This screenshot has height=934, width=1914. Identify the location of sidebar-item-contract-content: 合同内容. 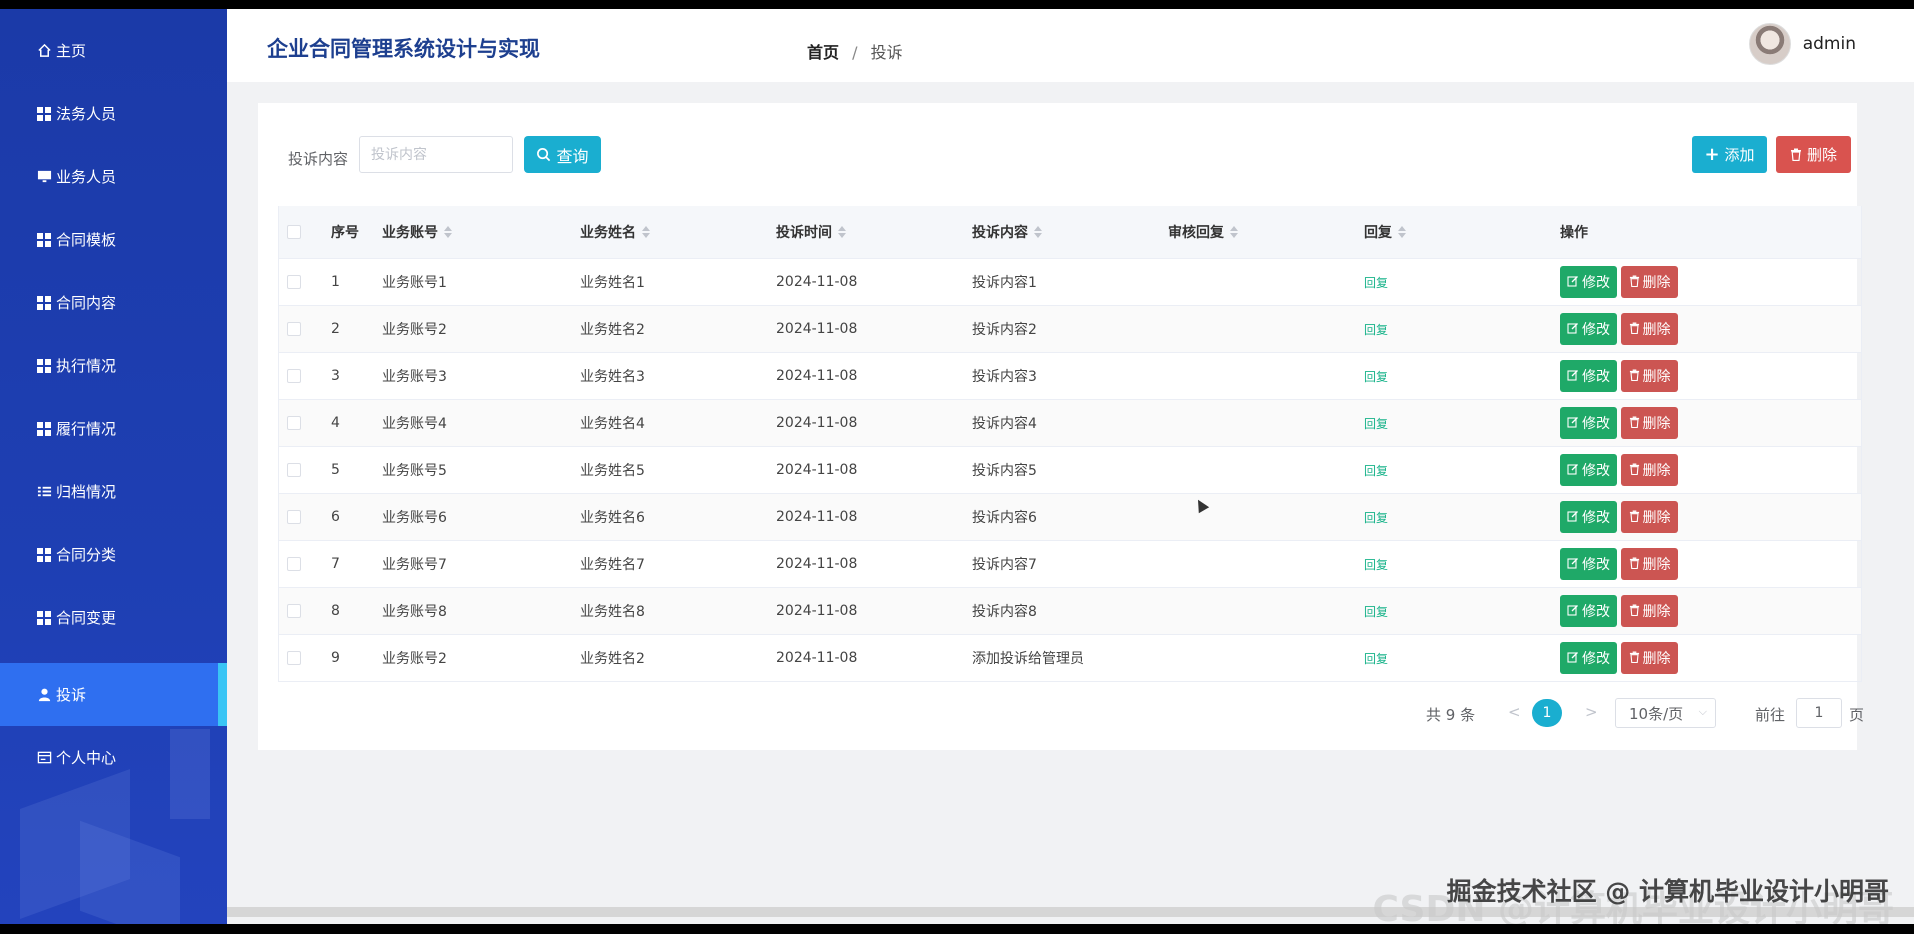
(113, 302).